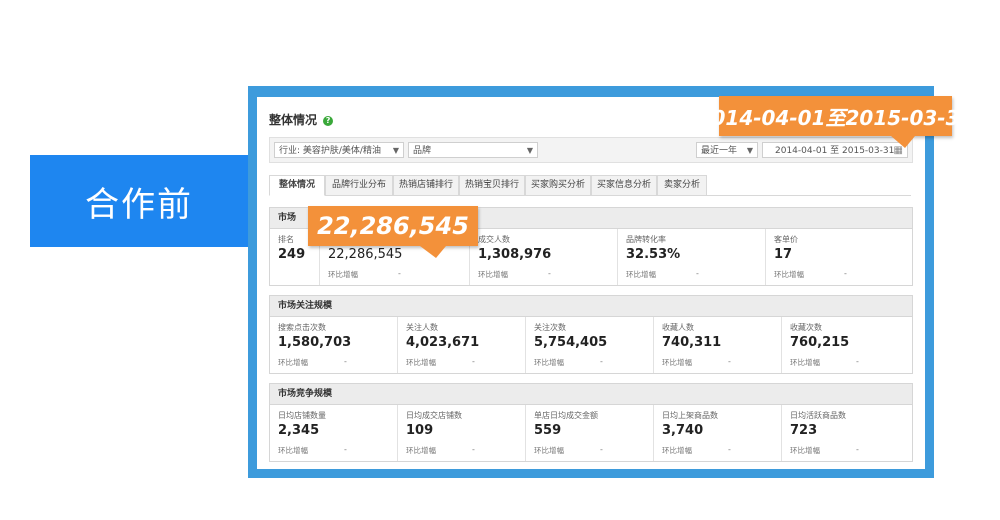  I want to click on metric-label: 日均上架商品数, so click(690, 415).